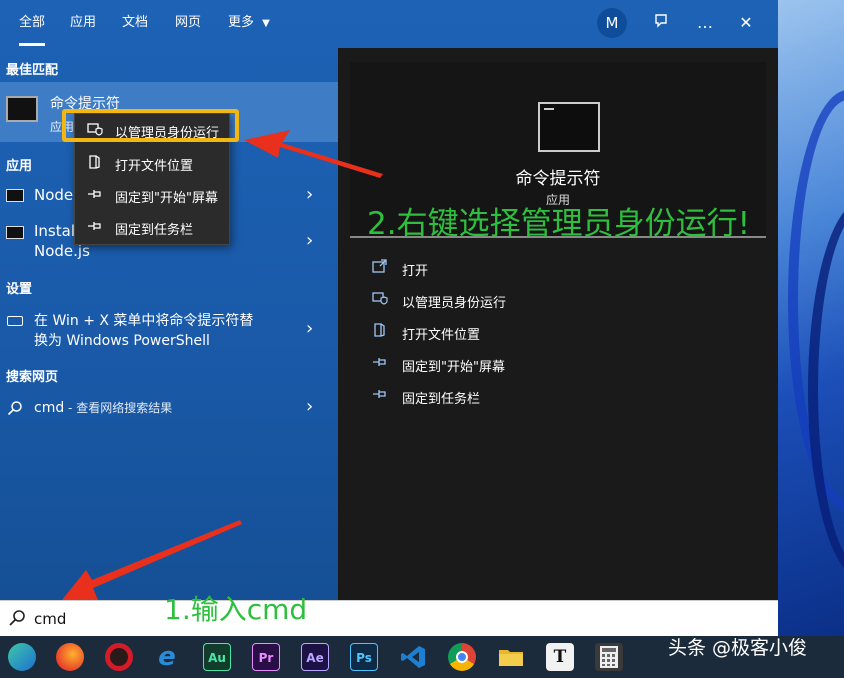 The image size is (844, 678). I want to click on taskbar-app-after-effects: Ae, so click(315, 657).